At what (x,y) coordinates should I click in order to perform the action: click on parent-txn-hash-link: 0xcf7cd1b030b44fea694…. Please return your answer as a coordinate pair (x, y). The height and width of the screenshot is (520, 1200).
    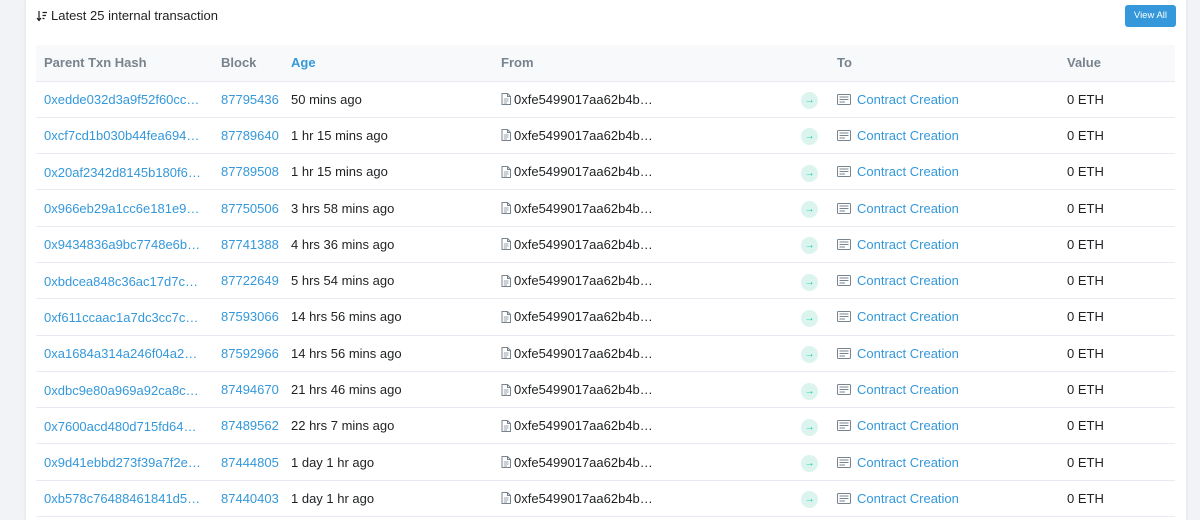
    Looking at the image, I should click on (121, 135).